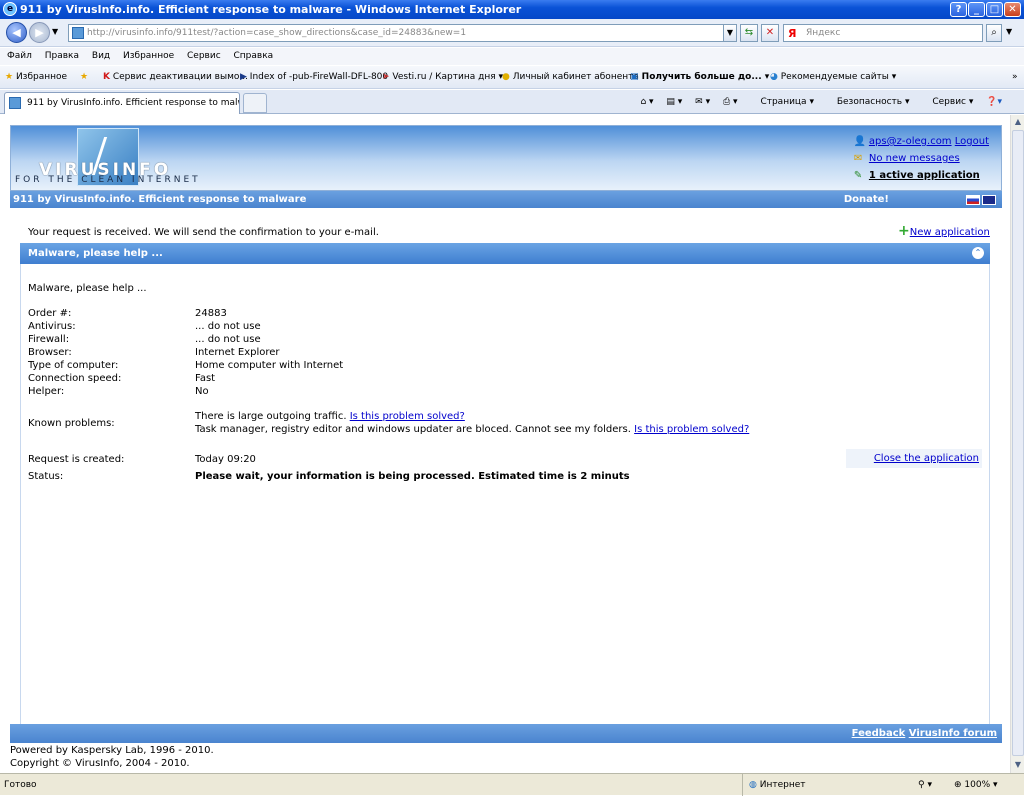 Image resolution: width=1024 pixels, height=796 pixels. What do you see at coordinates (76, 459) in the screenshot?
I see `created-label: Request is created:` at bounding box center [76, 459].